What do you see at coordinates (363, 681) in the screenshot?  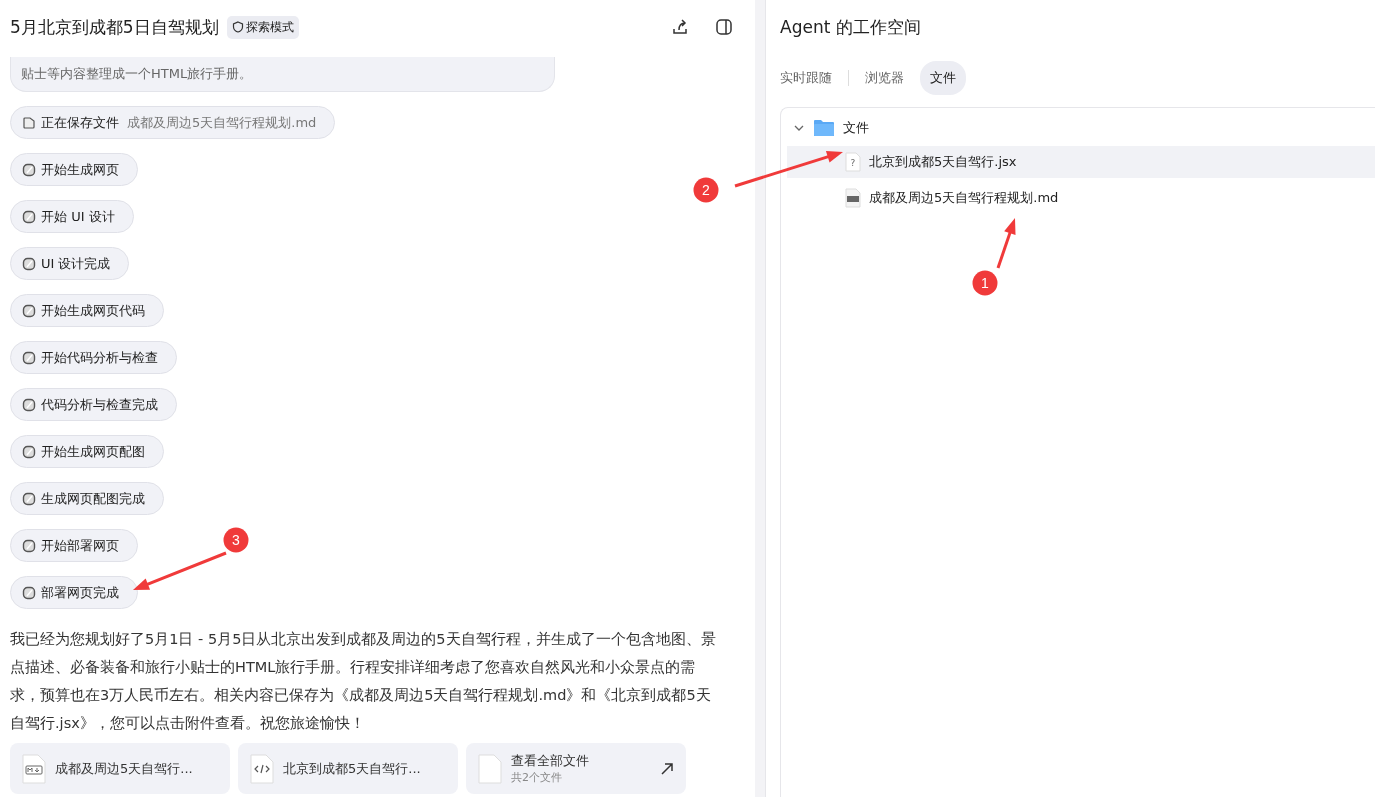 I see `reply-text: 我已经为您规划好了5月1日 - 5月5日从北京出发到成都及周边的5天自驾行程，并生成了一个包含地图、景点描述、必备装备和旅行小贴士的HTML旅行手册。行程安排详细考虑了您喜欢自然风光和小众景点的需求，预算也在3万人民币左右。相关内容已保存为《成都及周边5天自驾行程规划.md》和《北京到成都5天自驾行.jsx》，您可以点击附件查看。祝您旅途愉快！` at bounding box center [363, 681].